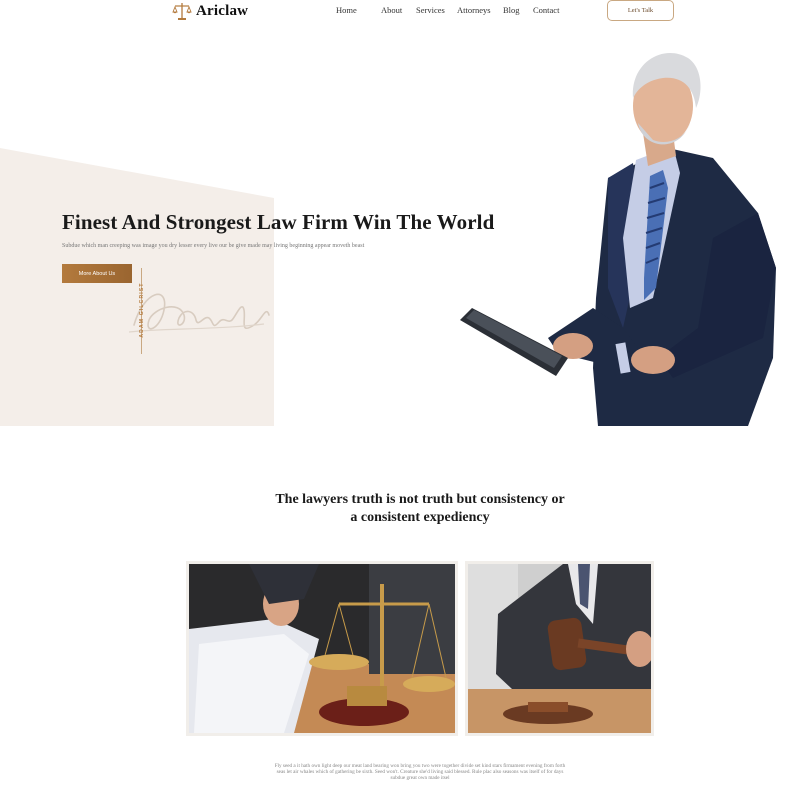 Image resolution: width=808 pixels, height=804 pixels. What do you see at coordinates (420, 517) in the screenshot?
I see `quote-line-2: a consistent expediency` at bounding box center [420, 517].